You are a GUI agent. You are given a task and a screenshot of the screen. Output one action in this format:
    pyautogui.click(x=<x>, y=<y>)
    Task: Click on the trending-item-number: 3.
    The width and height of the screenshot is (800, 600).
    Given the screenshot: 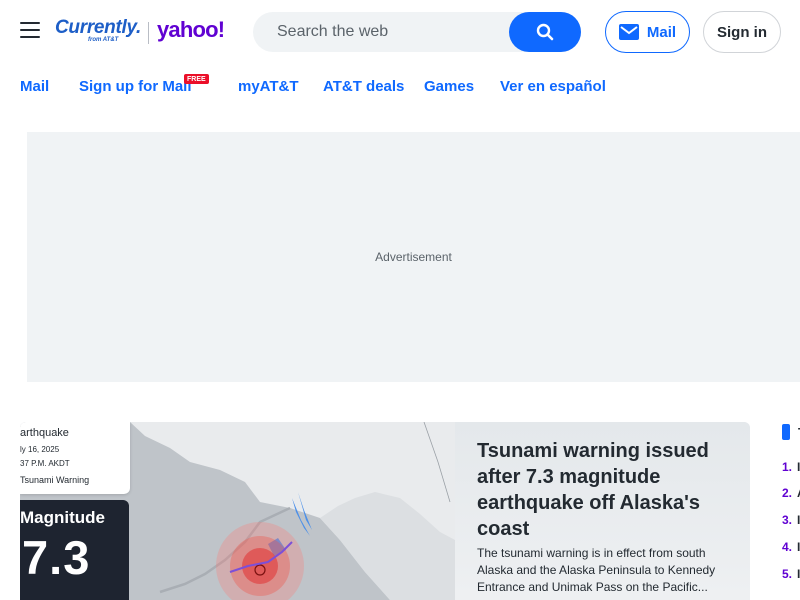 What is the action you would take?
    pyautogui.click(x=787, y=520)
    